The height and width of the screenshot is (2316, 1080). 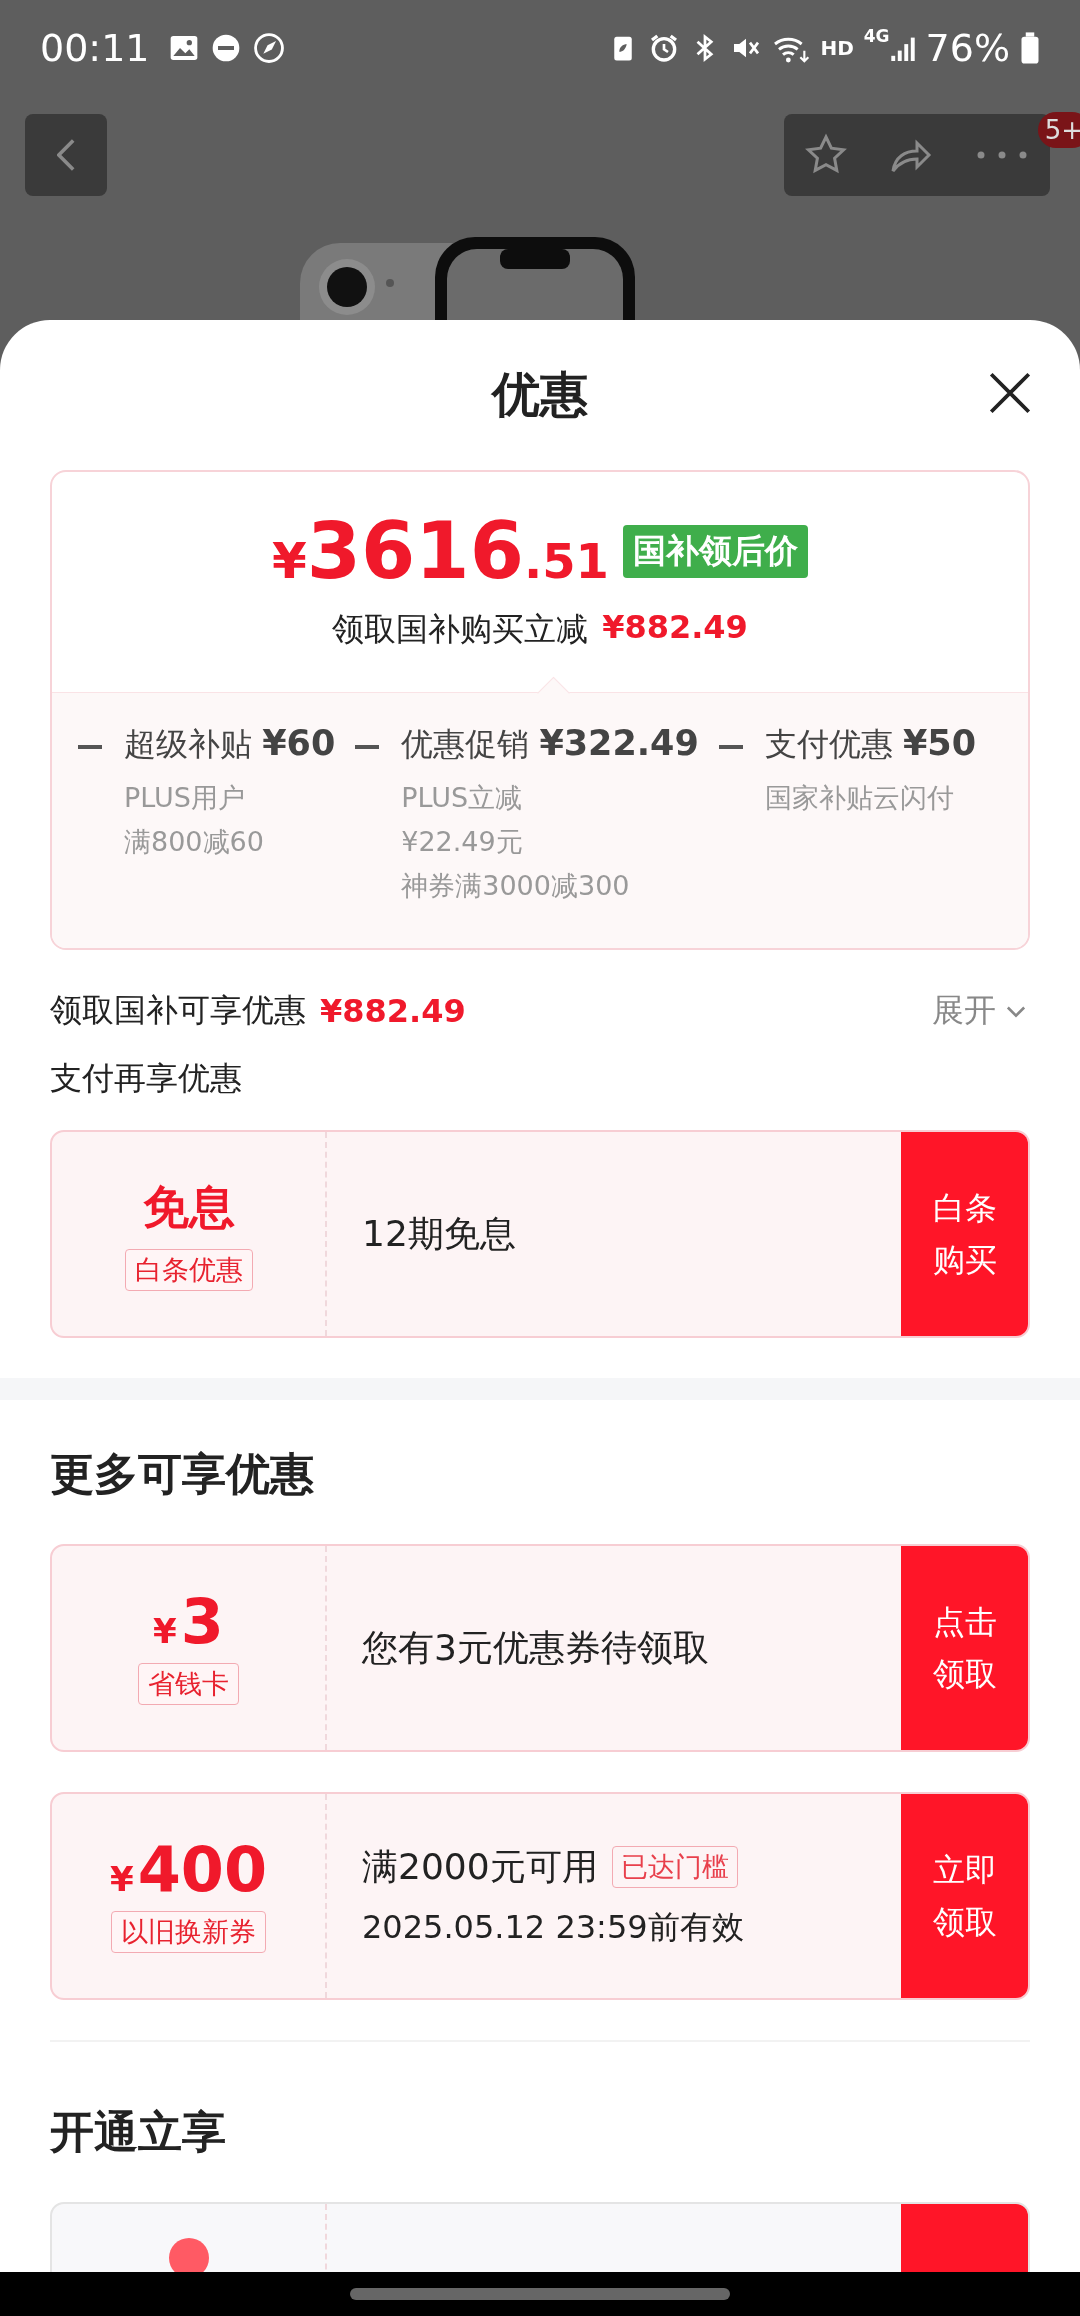 What do you see at coordinates (516, 886) in the screenshot?
I see `discount-note: 神券满3000减300` at bounding box center [516, 886].